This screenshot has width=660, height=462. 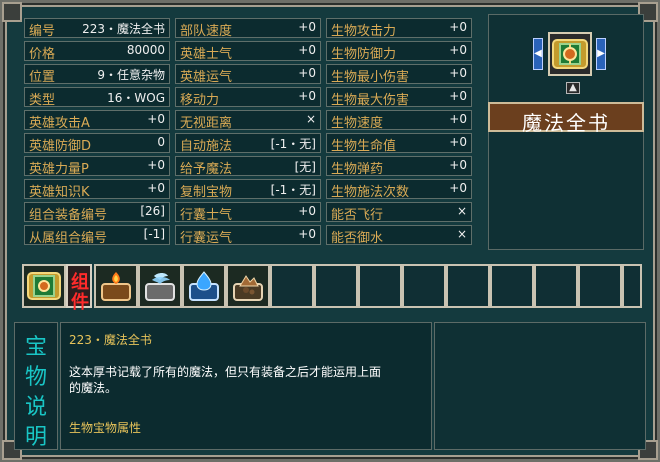 What do you see at coordinates (248, 97) in the screenshot?
I see `stat-movement: 移动力 +0` at bounding box center [248, 97].